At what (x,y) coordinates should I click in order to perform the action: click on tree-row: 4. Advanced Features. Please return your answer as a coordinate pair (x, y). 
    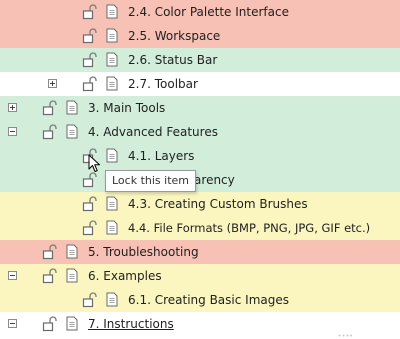
    Looking at the image, I should click on (200, 132).